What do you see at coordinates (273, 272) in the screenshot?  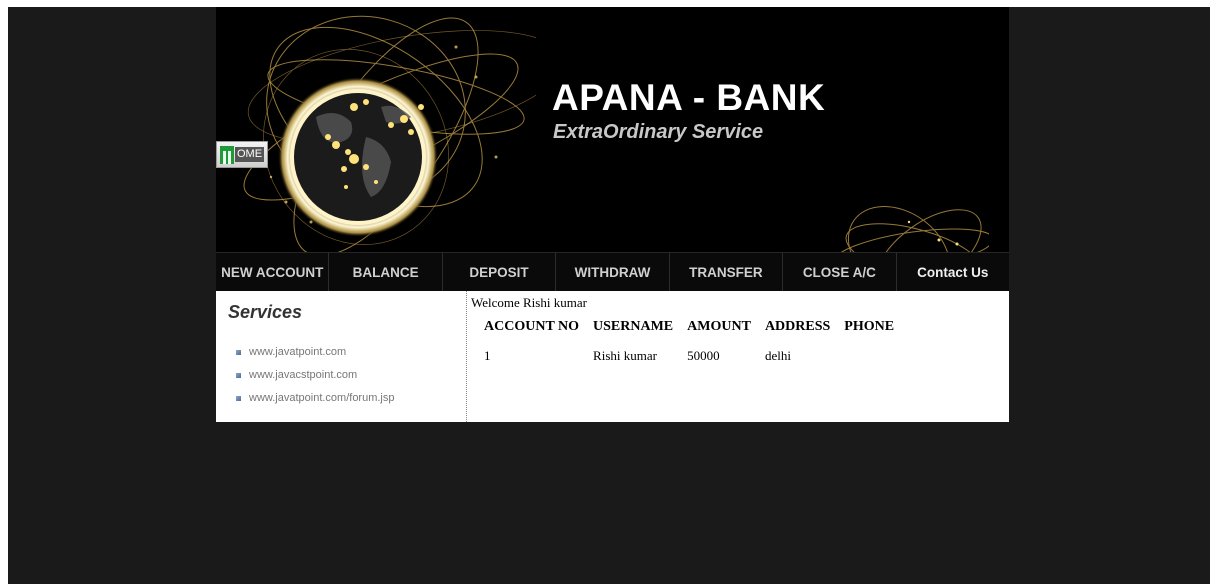 I see `nav-new-account: NEW ACCOUNT` at bounding box center [273, 272].